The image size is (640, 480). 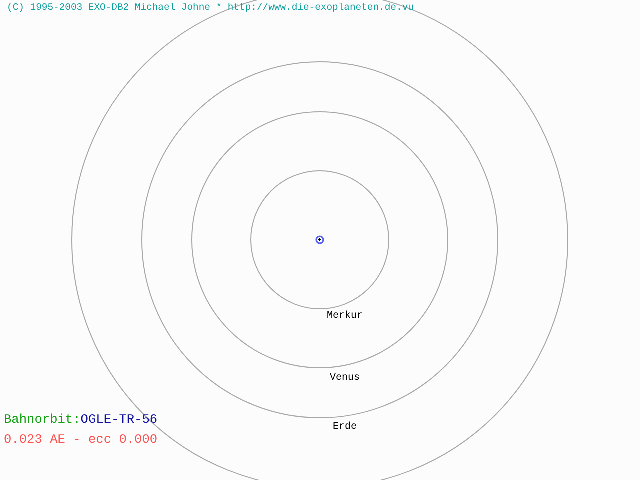 I want to click on planet-name: OGLE-TR-56, so click(x=119, y=419).